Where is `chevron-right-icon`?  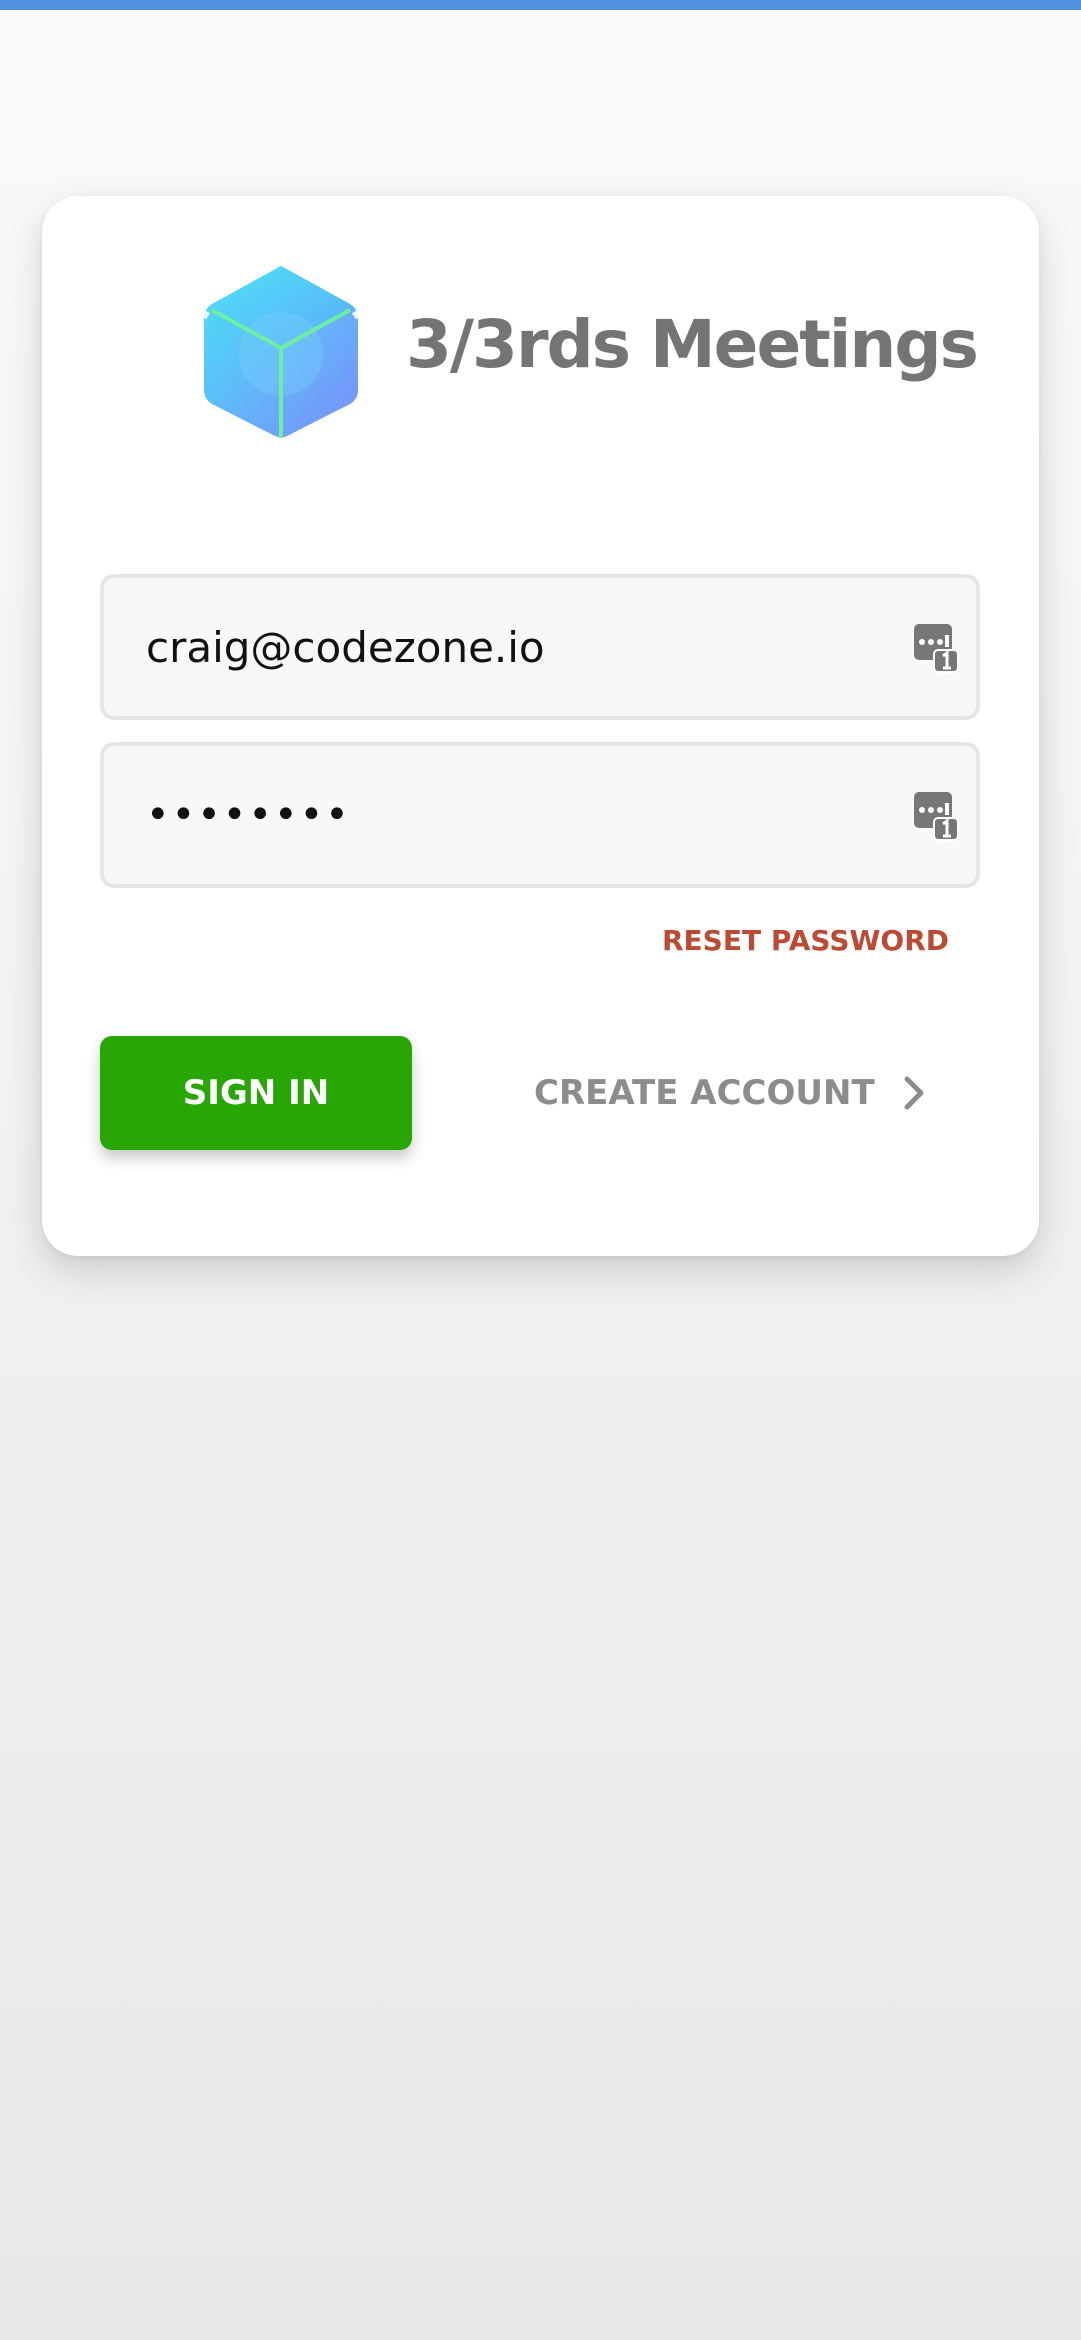
chevron-right-icon is located at coordinates (914, 1093).